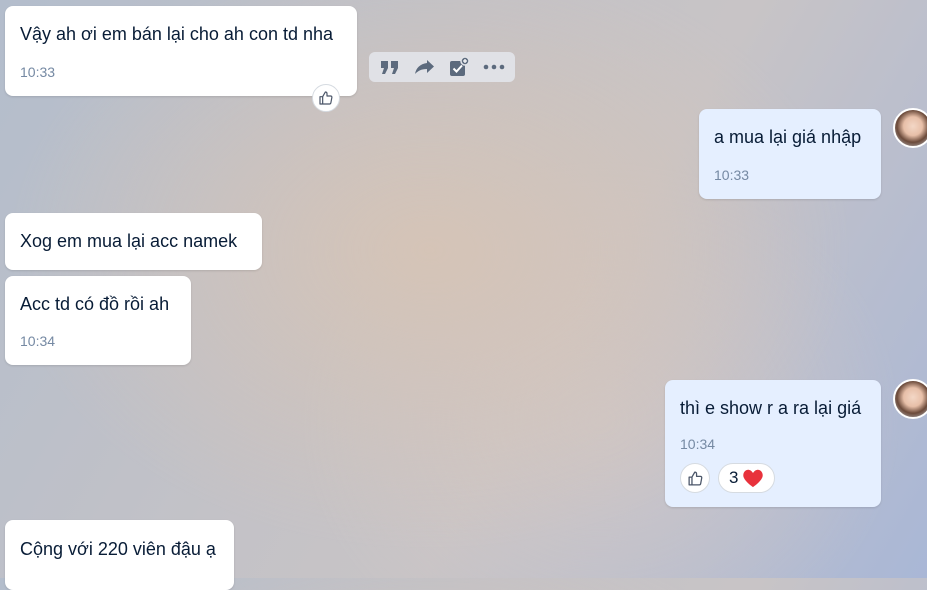 The height and width of the screenshot is (590, 927). What do you see at coordinates (734, 477) in the screenshot?
I see `reaction-count: 3` at bounding box center [734, 477].